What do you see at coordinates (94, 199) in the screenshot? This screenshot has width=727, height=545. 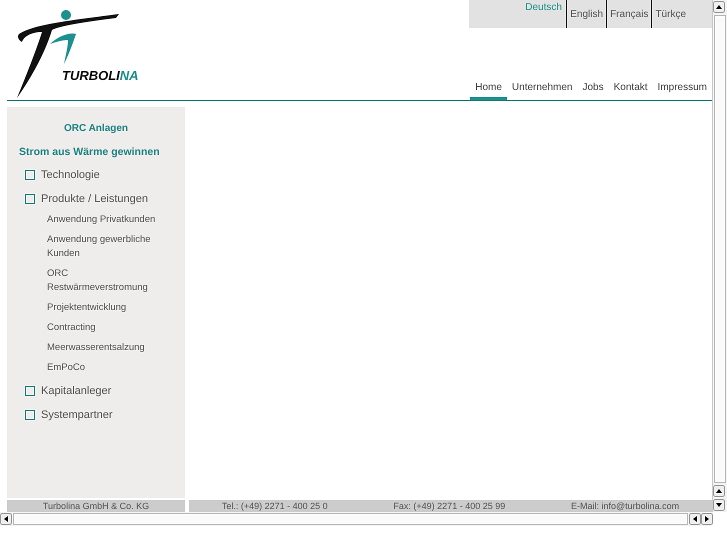 I see `sidebar-link: Produkte / Leistungen` at bounding box center [94, 199].